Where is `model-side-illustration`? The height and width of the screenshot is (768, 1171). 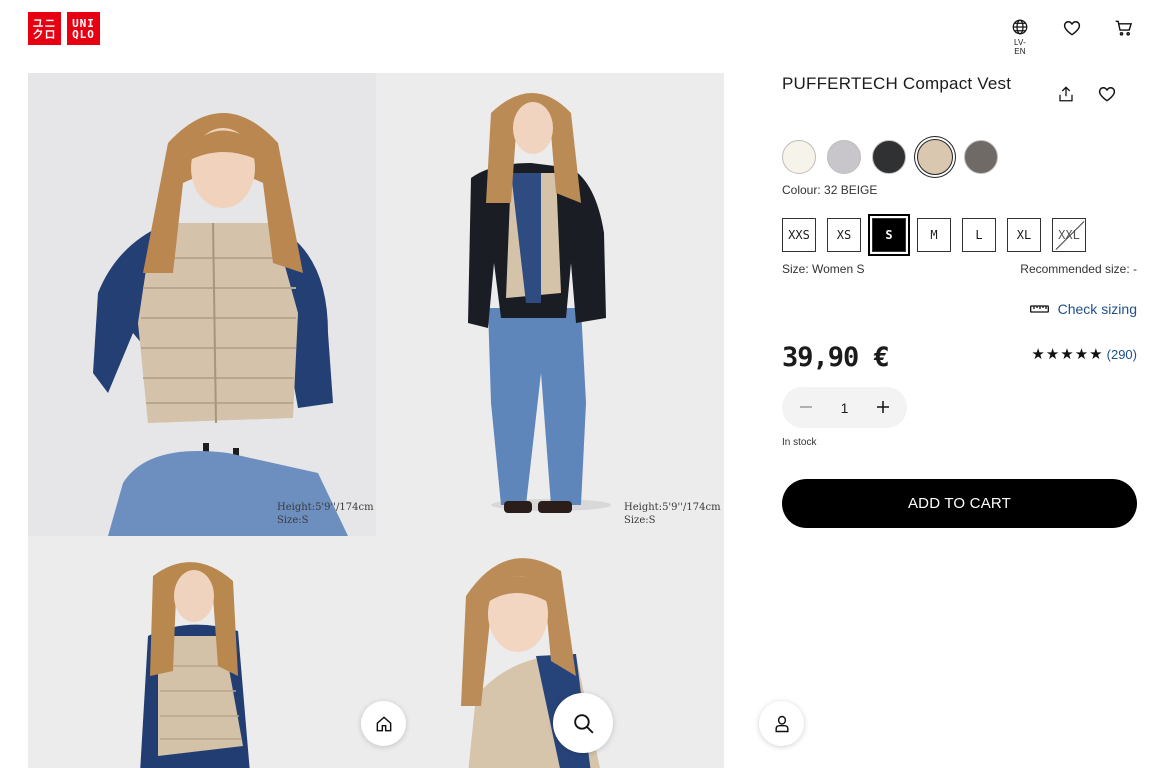
model-side-illustration is located at coordinates (202, 652).